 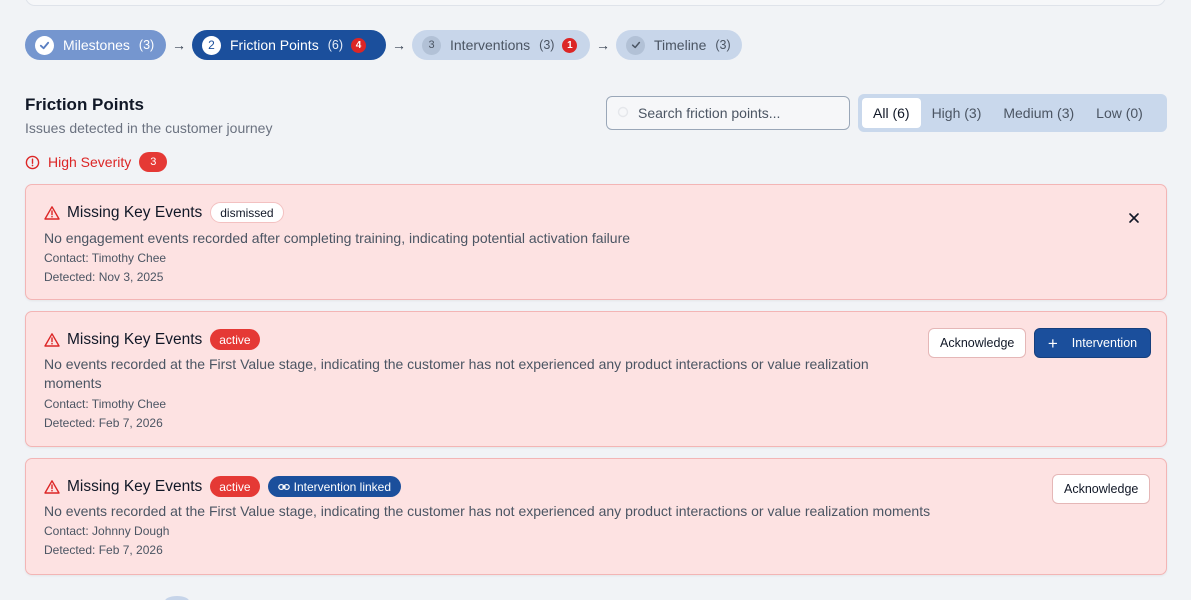 I want to click on intervention-label: Intervention, so click(x=1104, y=343).